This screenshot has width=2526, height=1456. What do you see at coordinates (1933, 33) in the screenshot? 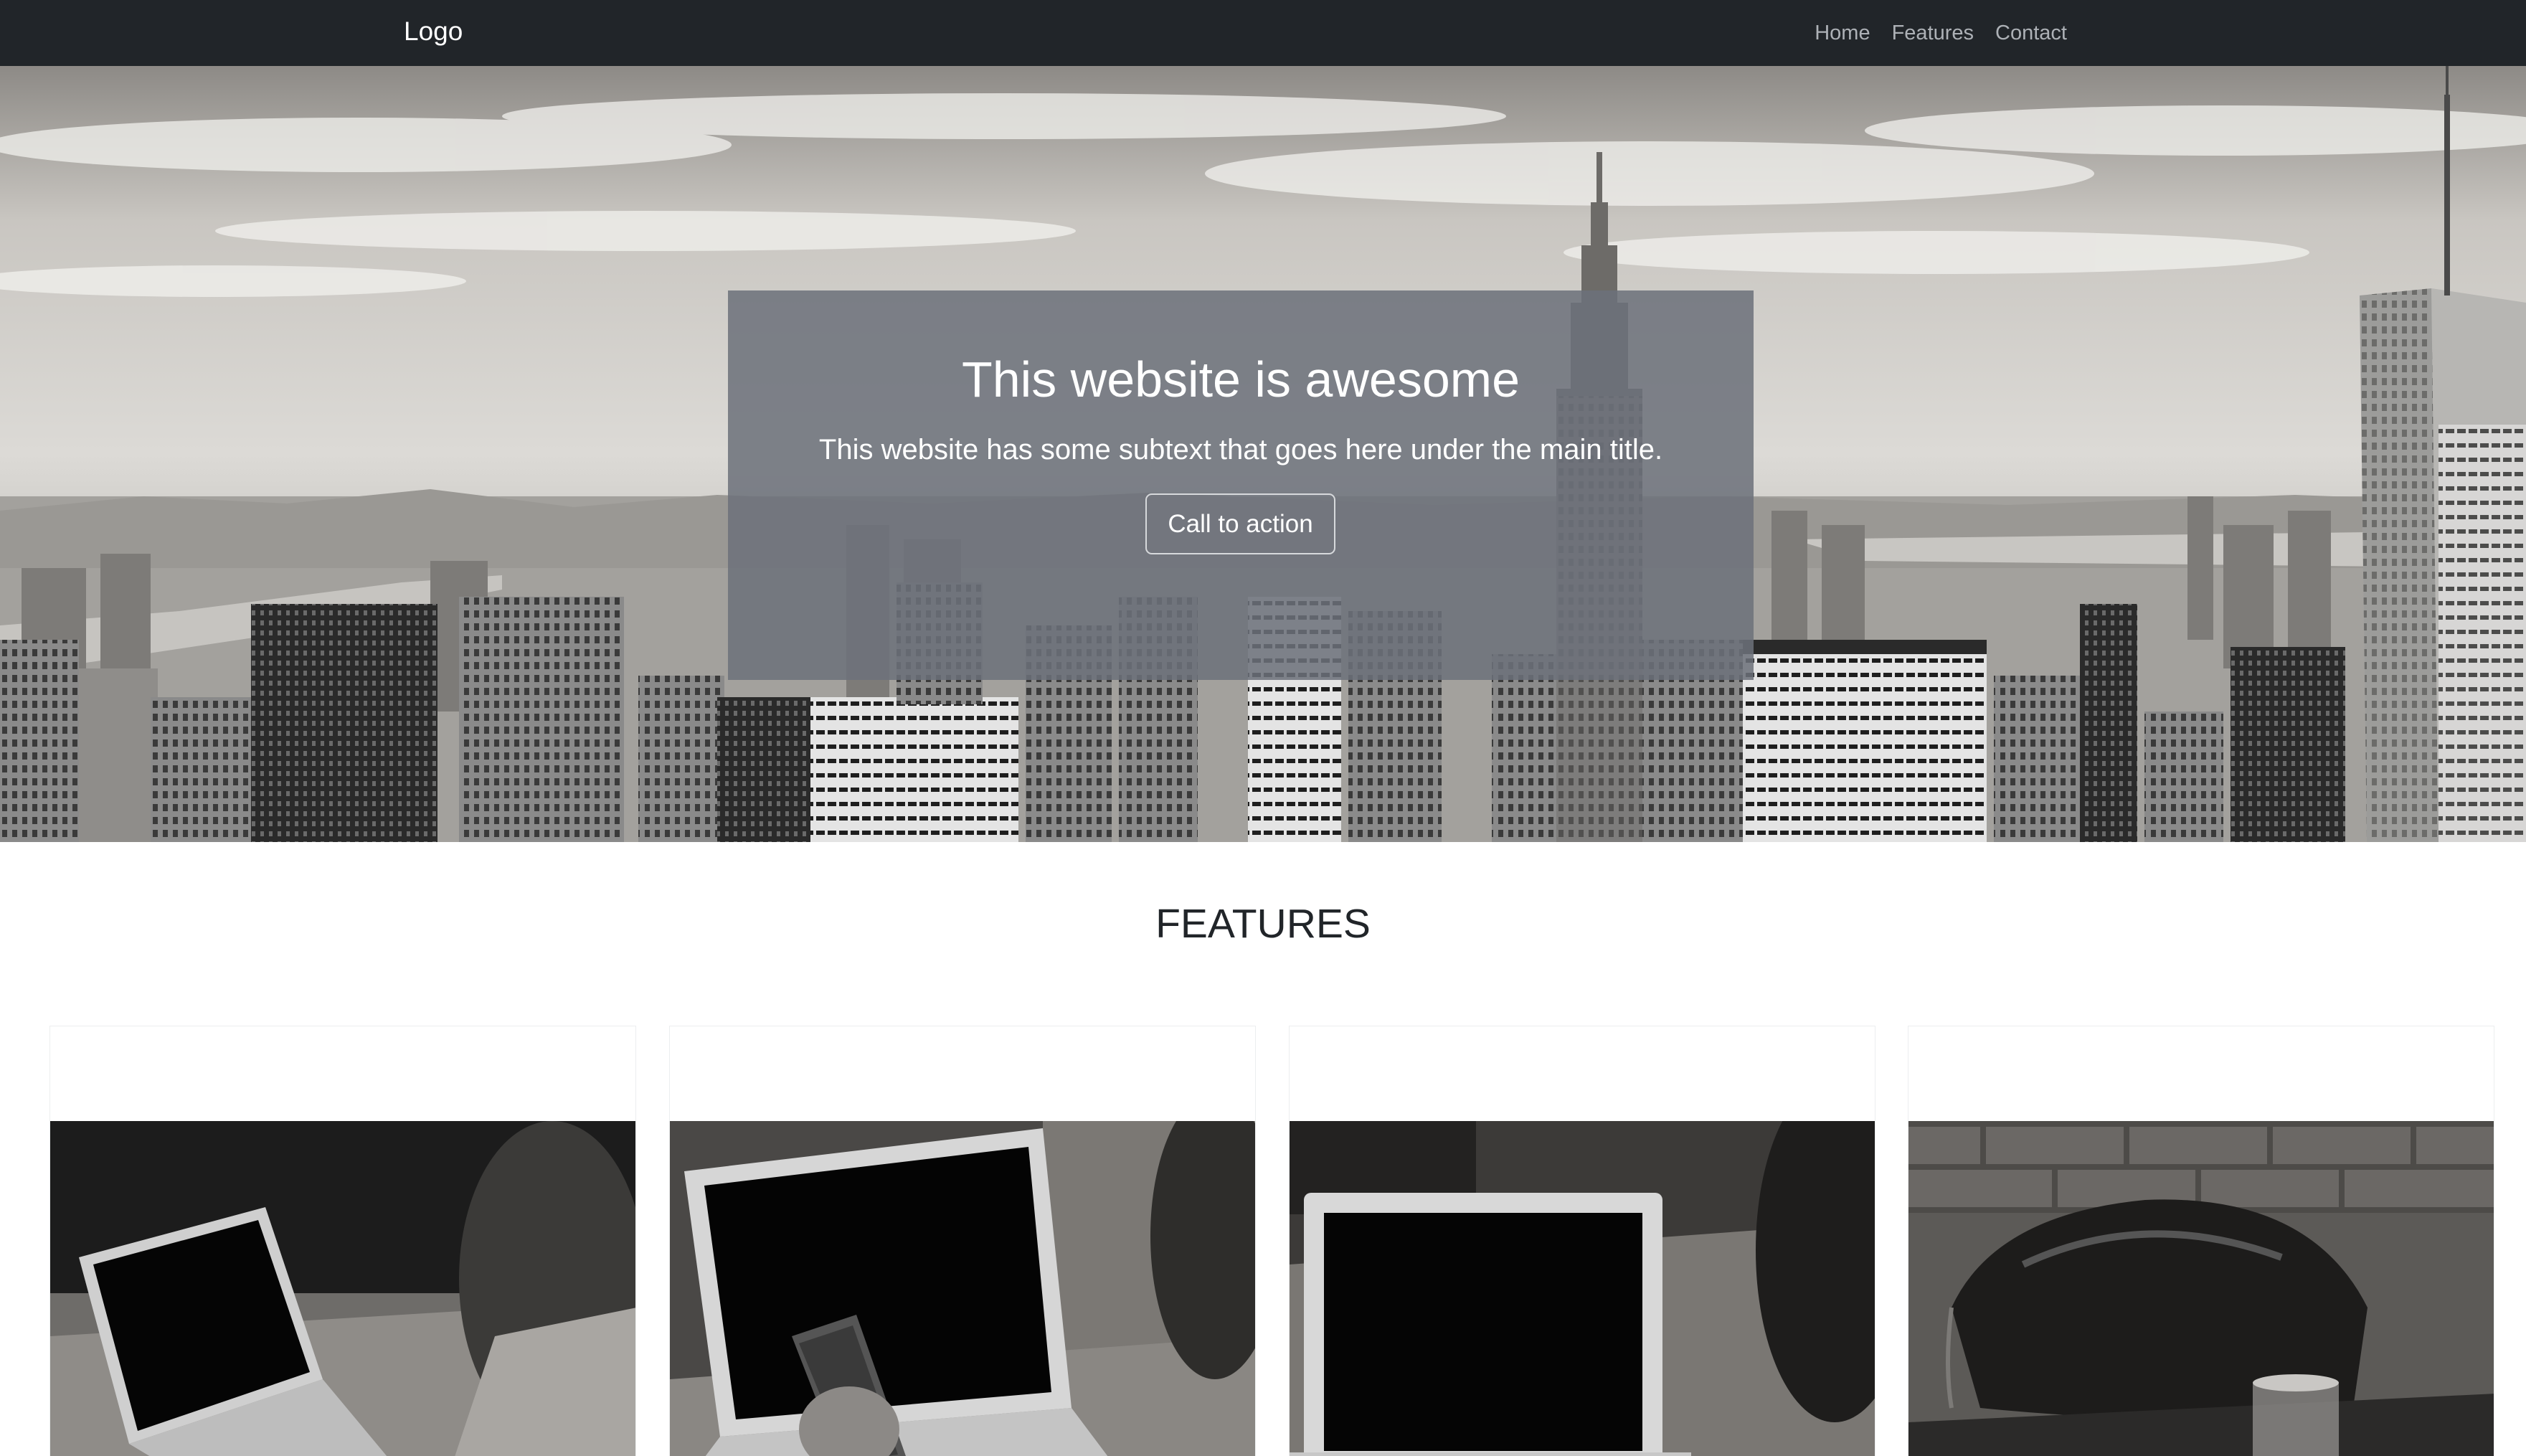
I see `nav-link-features: Features` at bounding box center [1933, 33].